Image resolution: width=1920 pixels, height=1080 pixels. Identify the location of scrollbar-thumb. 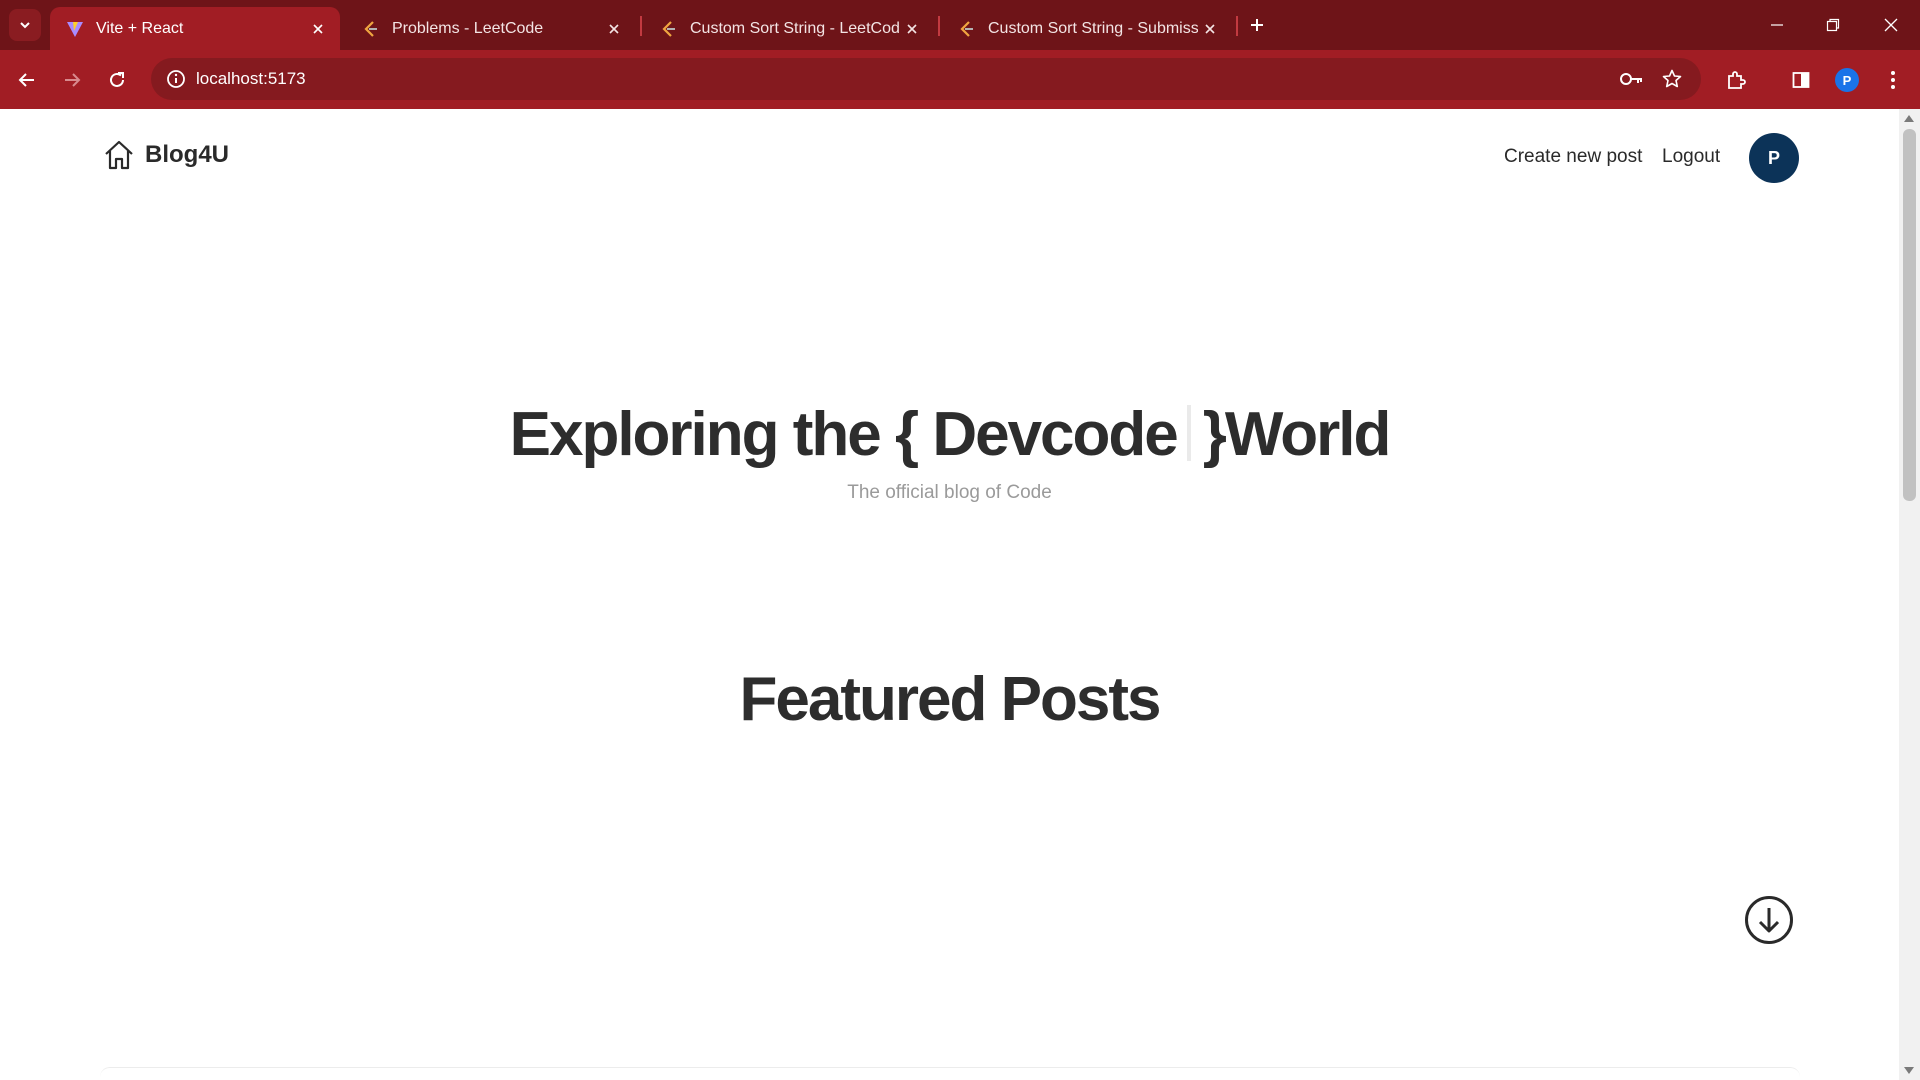
(1909, 315).